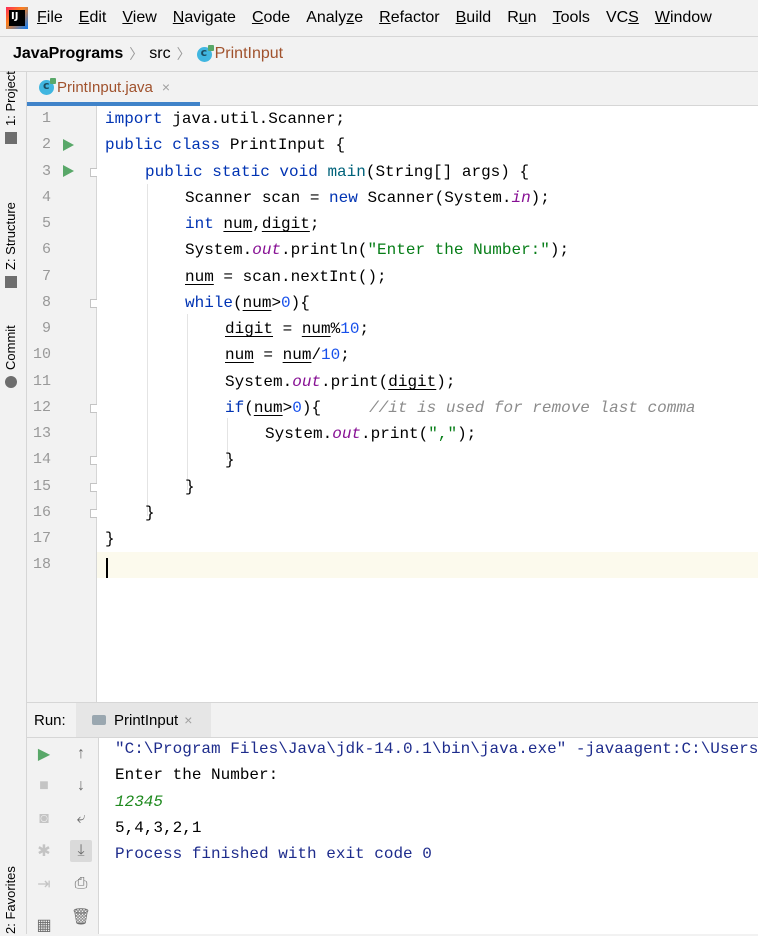  What do you see at coordinates (17, 18) in the screenshot?
I see `intellij-logo-icon: IJ` at bounding box center [17, 18].